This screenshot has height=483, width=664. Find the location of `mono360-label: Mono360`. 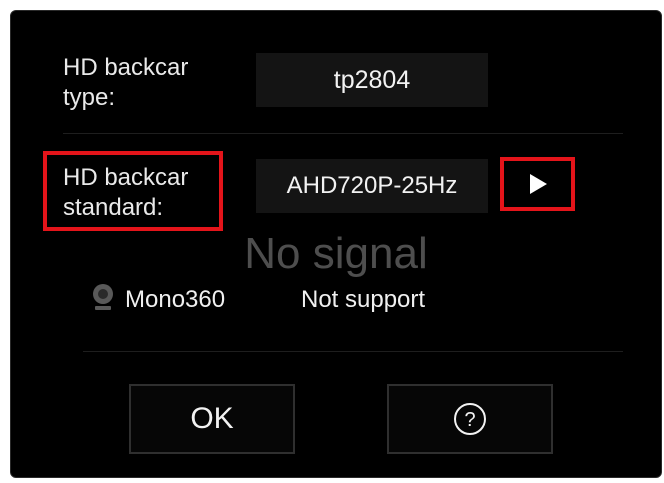

mono360-label: Mono360 is located at coordinates (175, 299).